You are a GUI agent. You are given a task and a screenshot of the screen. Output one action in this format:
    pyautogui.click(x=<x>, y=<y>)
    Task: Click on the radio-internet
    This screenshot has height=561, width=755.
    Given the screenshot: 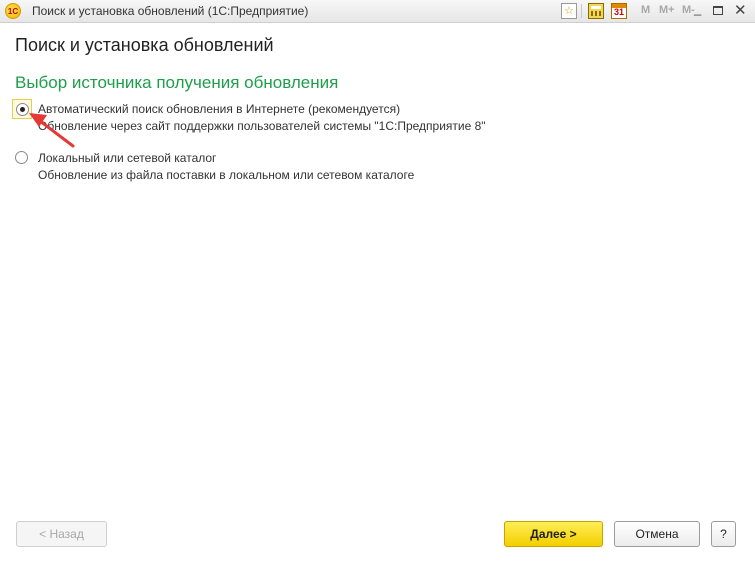 What is the action you would take?
    pyautogui.click(x=22, y=109)
    